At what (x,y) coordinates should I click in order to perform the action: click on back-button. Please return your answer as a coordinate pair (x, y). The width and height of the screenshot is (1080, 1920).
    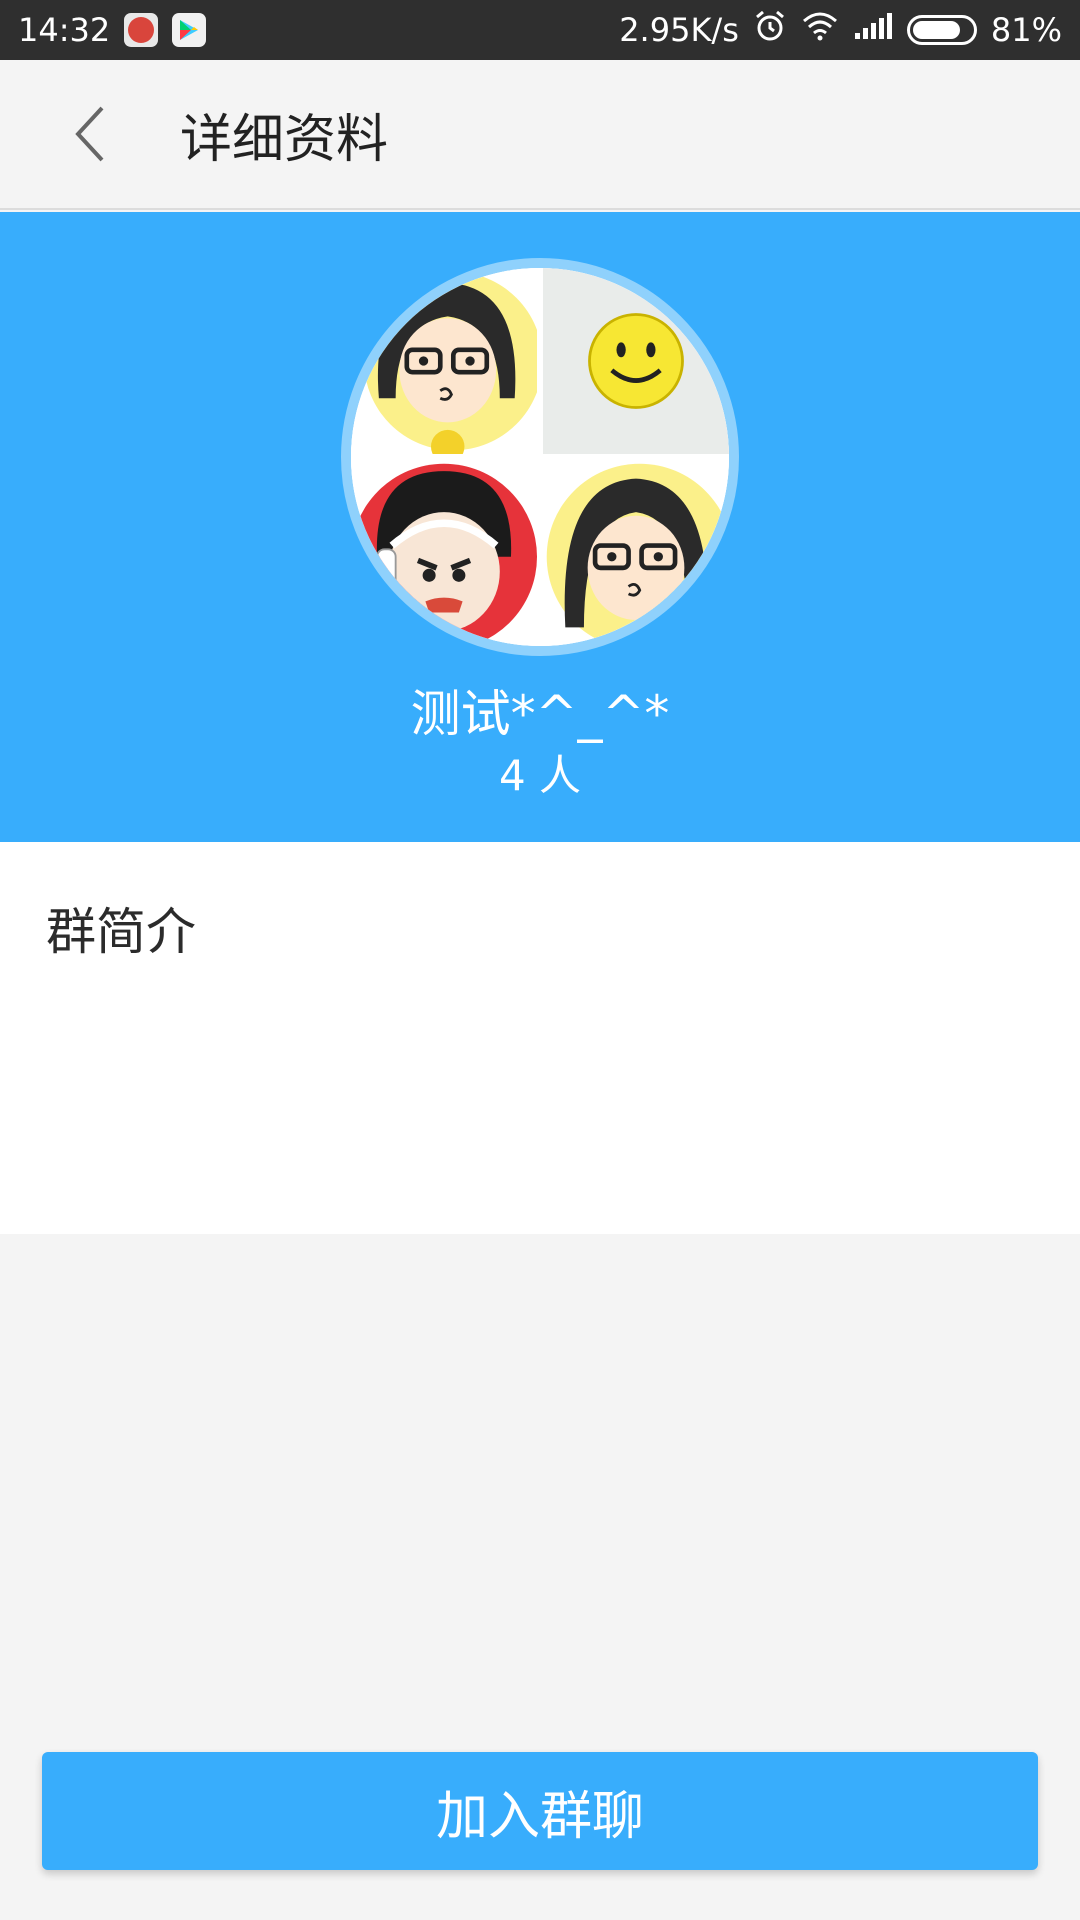
    Looking at the image, I should click on (90, 134).